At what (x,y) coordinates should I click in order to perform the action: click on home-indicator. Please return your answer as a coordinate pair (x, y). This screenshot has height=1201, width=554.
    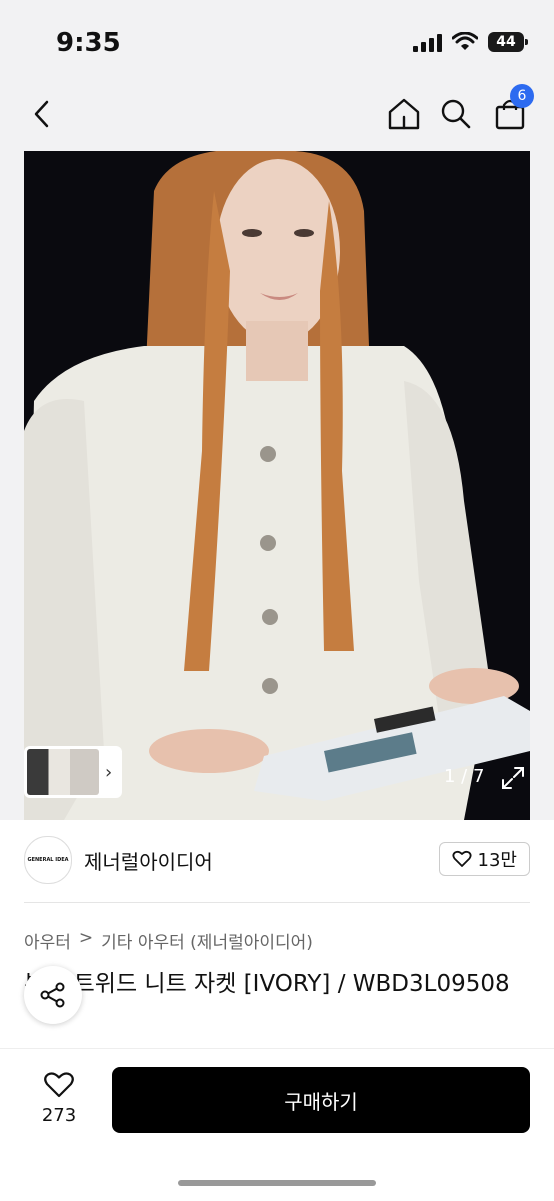
    Looking at the image, I should click on (277, 1183).